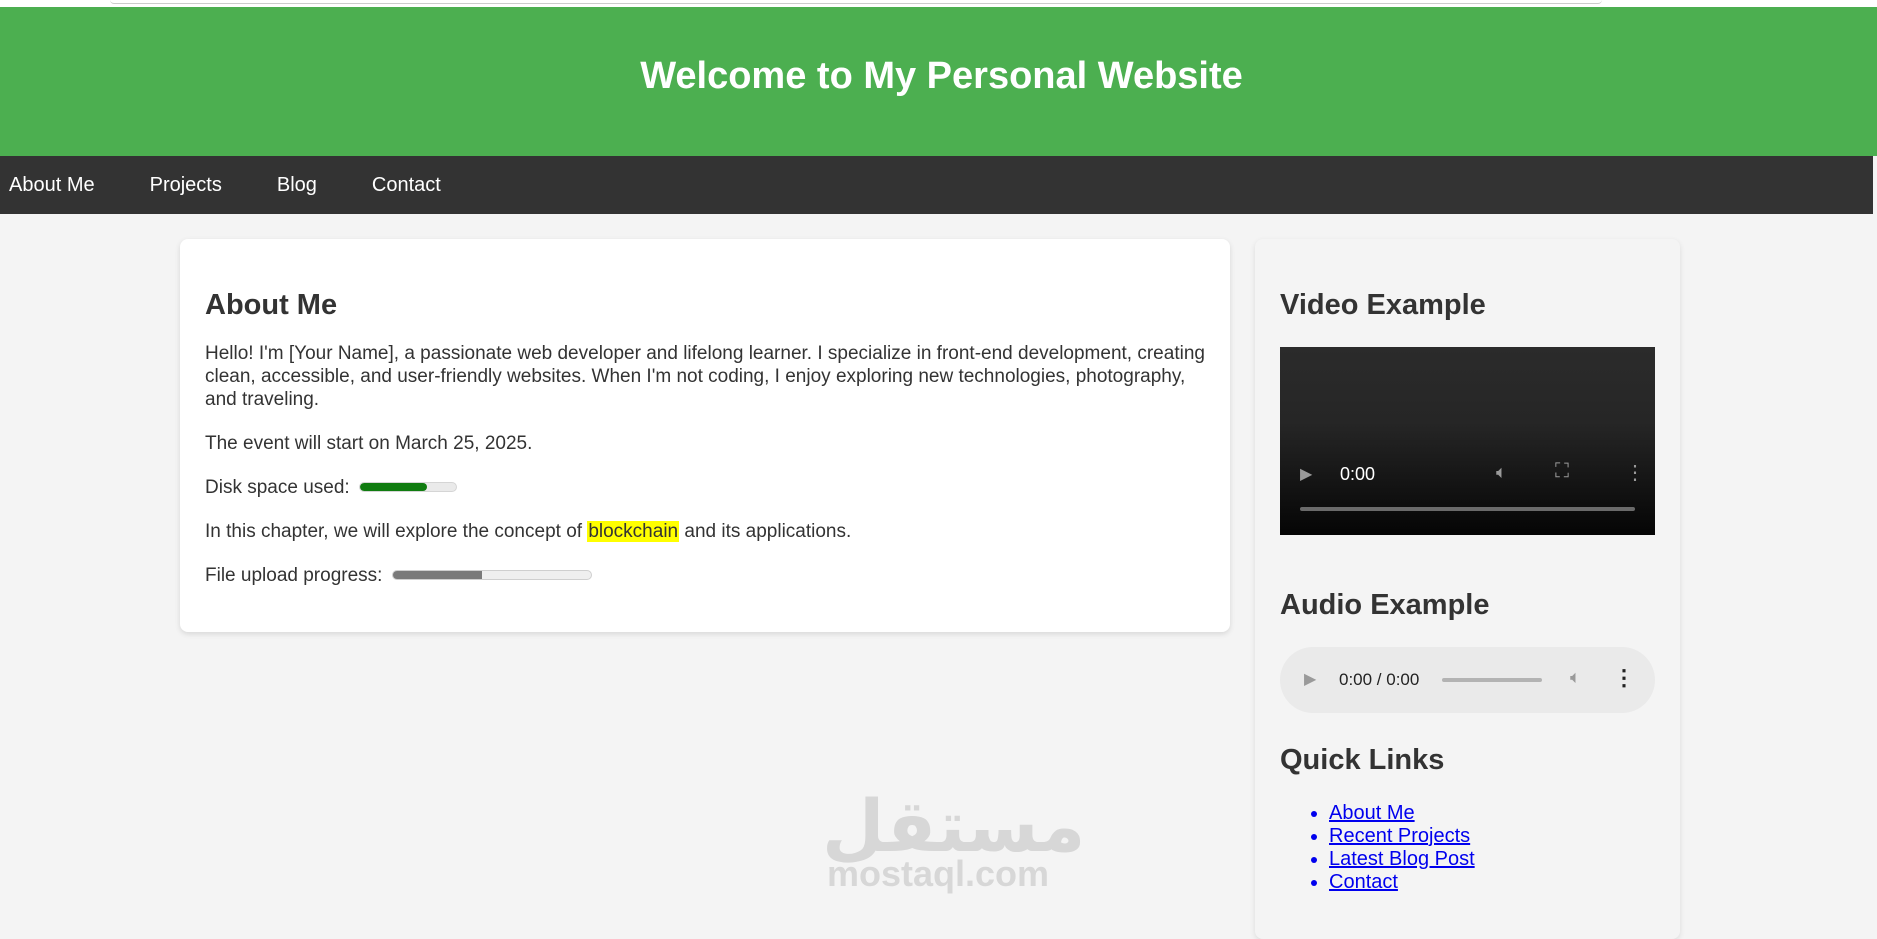  What do you see at coordinates (1501, 472) in the screenshot?
I see `volume-icon: 🔈︎` at bounding box center [1501, 472].